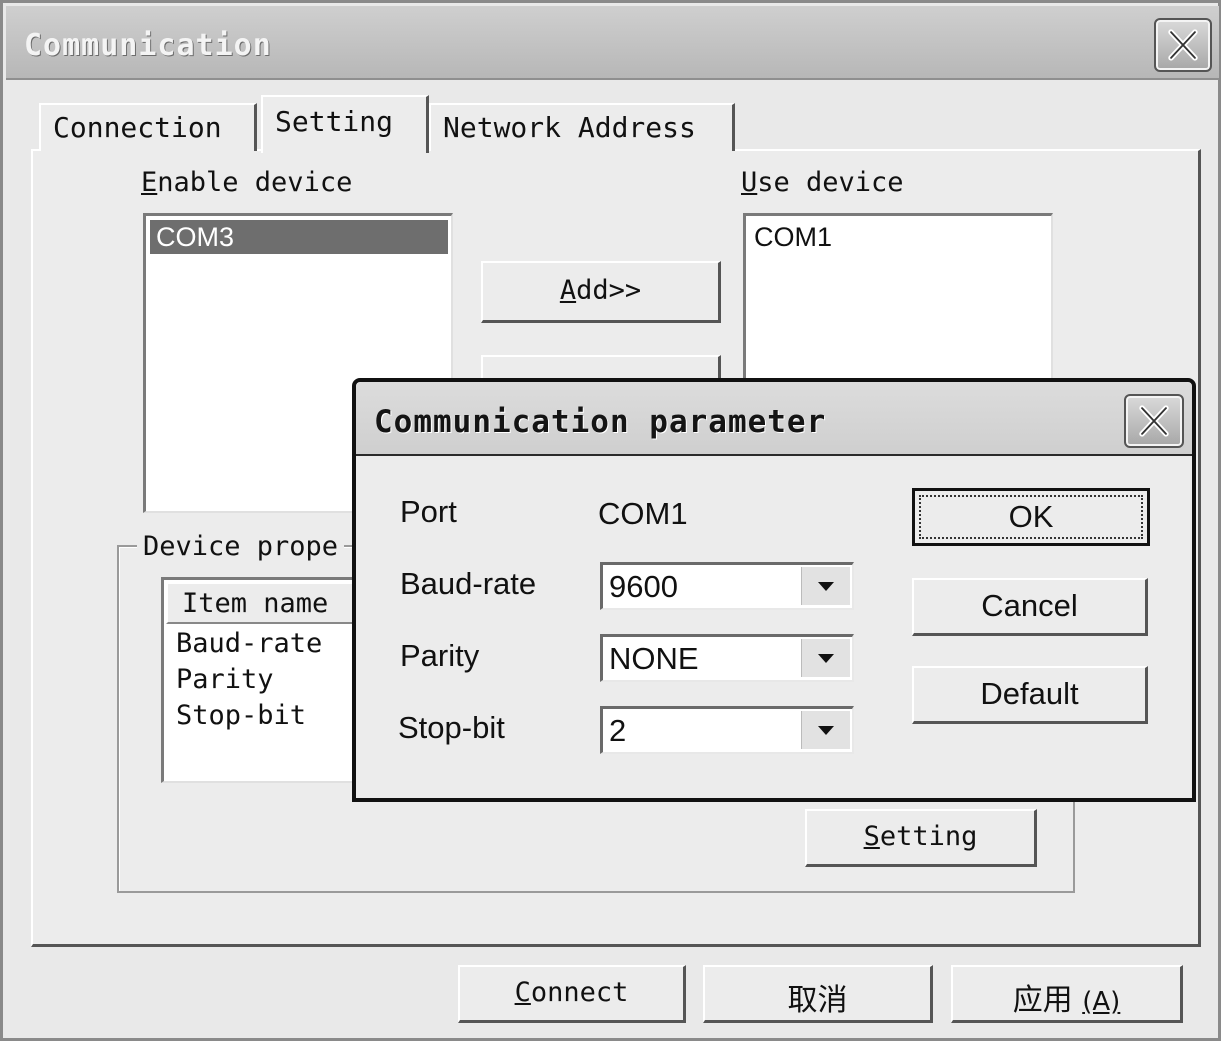  What do you see at coordinates (921, 838) in the screenshot?
I see `setting-button: Setting` at bounding box center [921, 838].